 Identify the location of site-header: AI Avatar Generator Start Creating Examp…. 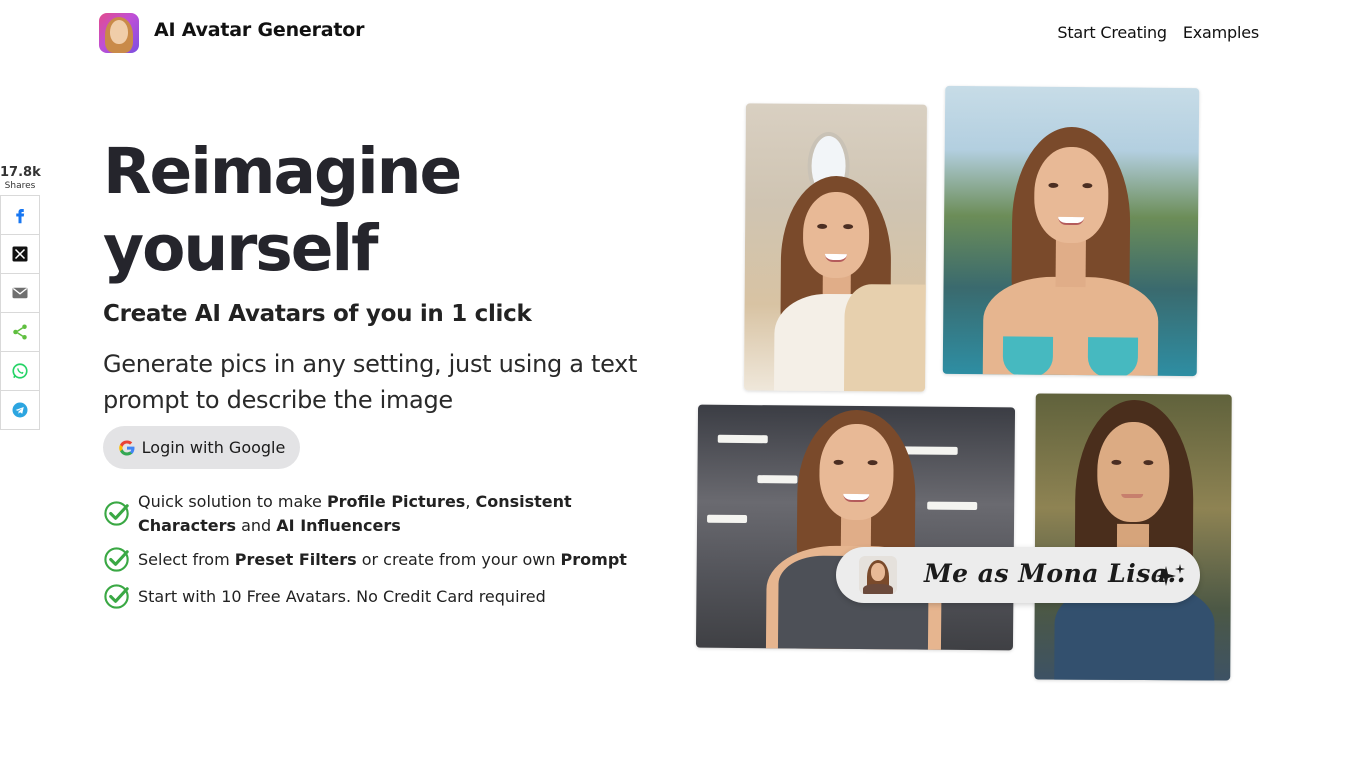
(683, 32).